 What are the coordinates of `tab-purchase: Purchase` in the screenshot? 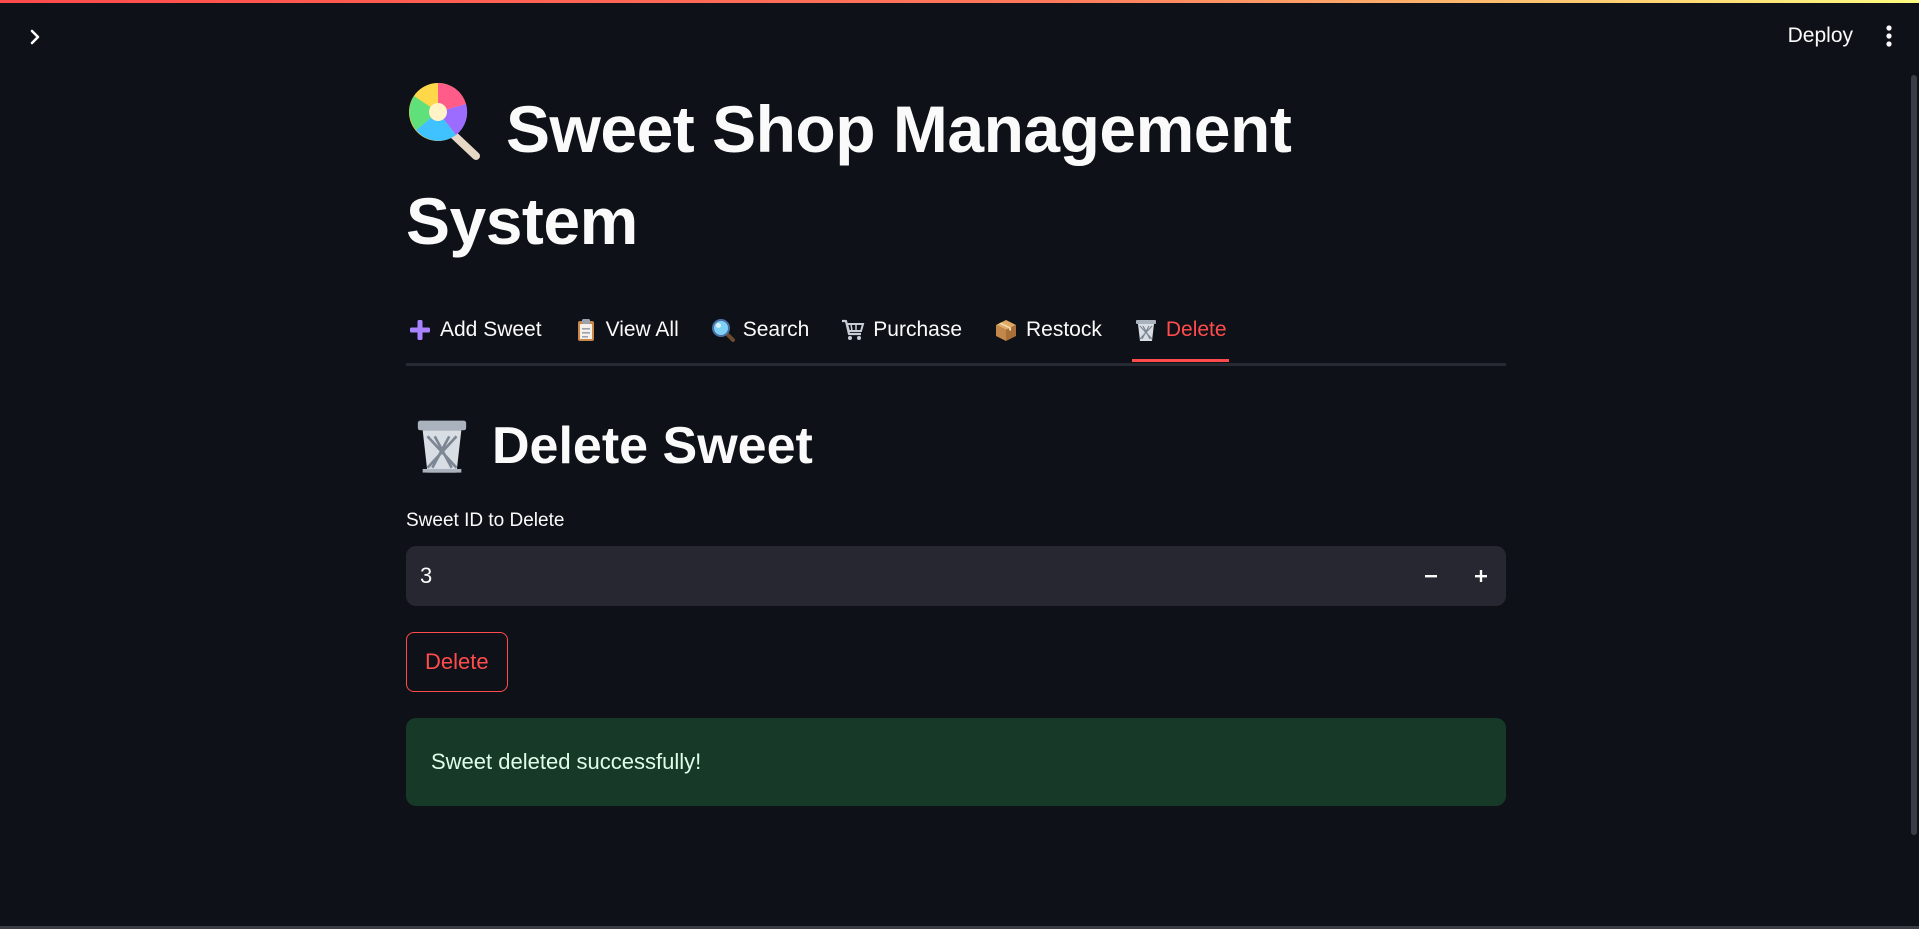 It's located at (901, 330).